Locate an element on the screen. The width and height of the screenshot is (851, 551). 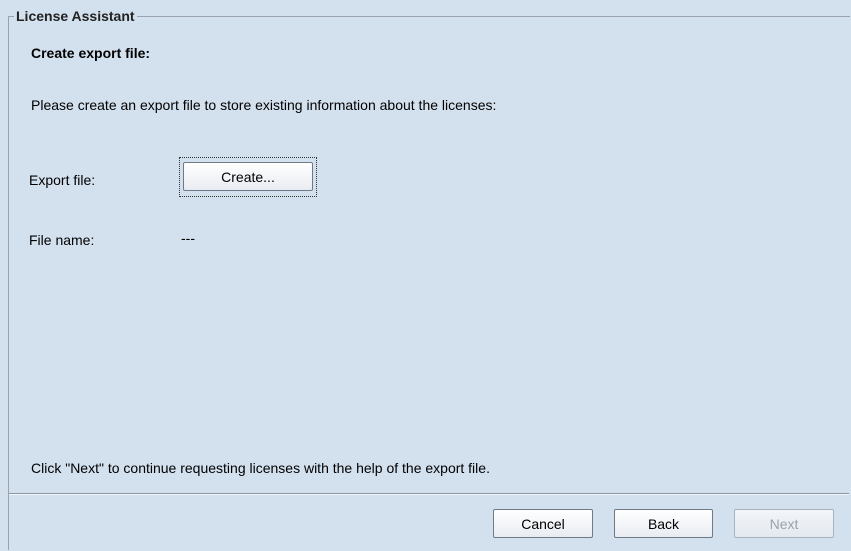
section-heading: Create export file: is located at coordinates (91, 53).